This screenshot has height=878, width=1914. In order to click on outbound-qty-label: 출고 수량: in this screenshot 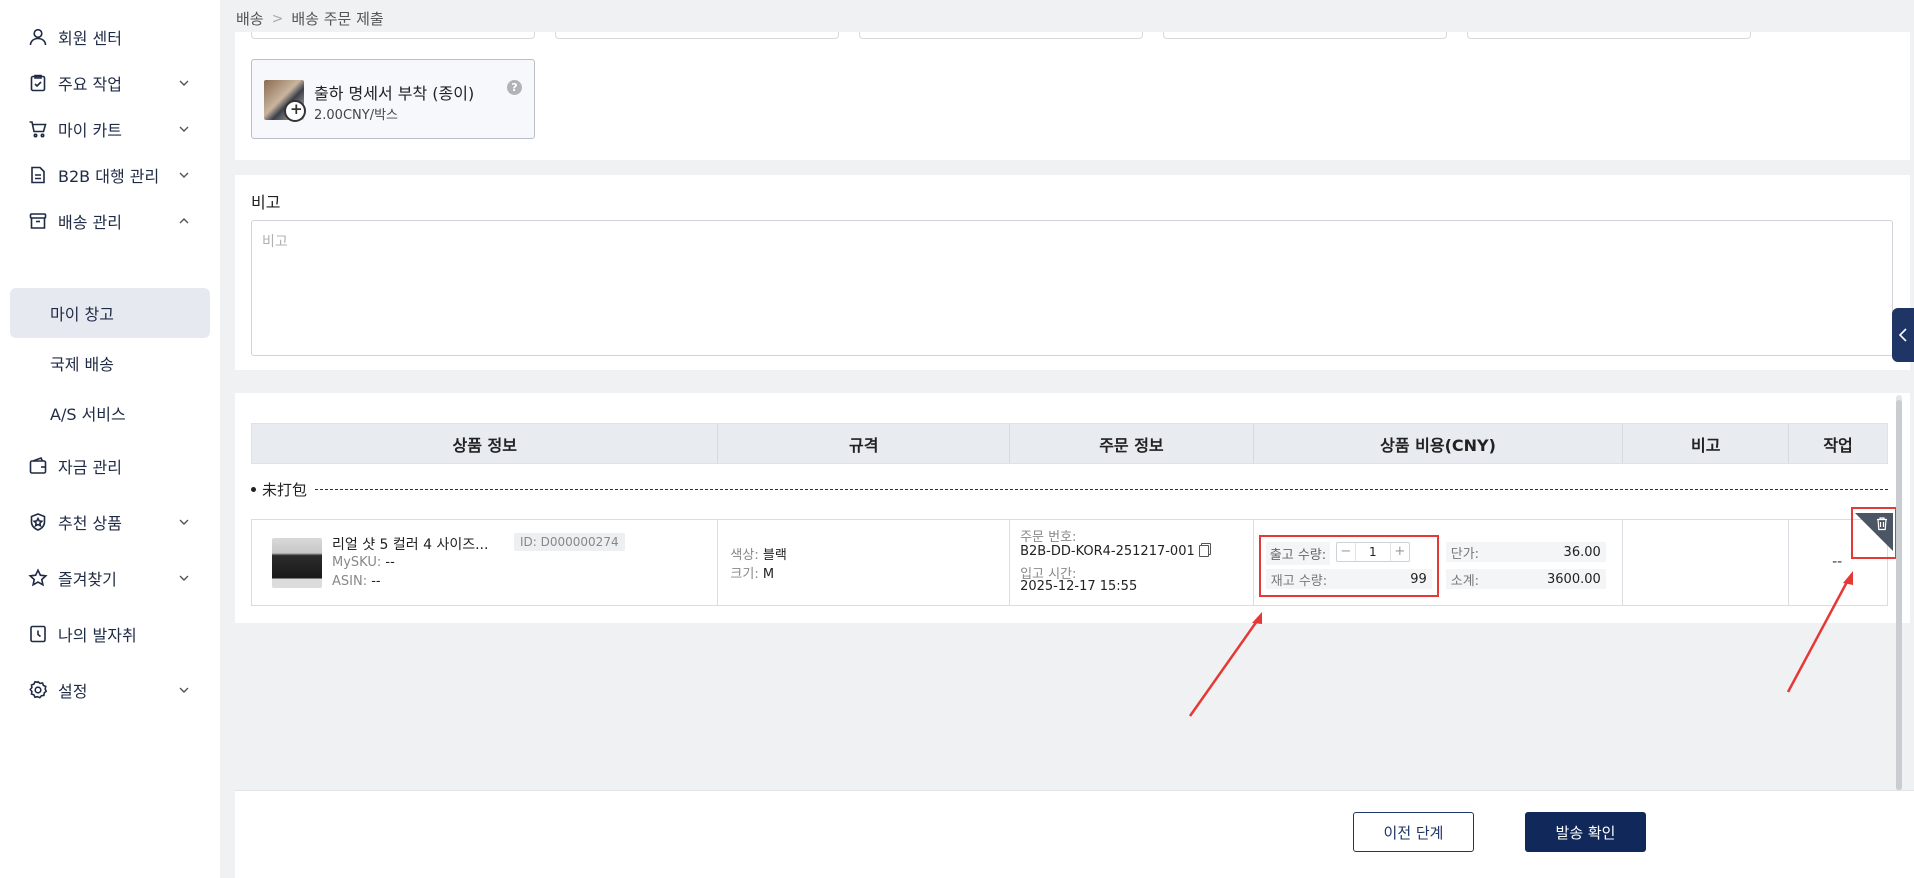, I will do `click(1298, 553)`.